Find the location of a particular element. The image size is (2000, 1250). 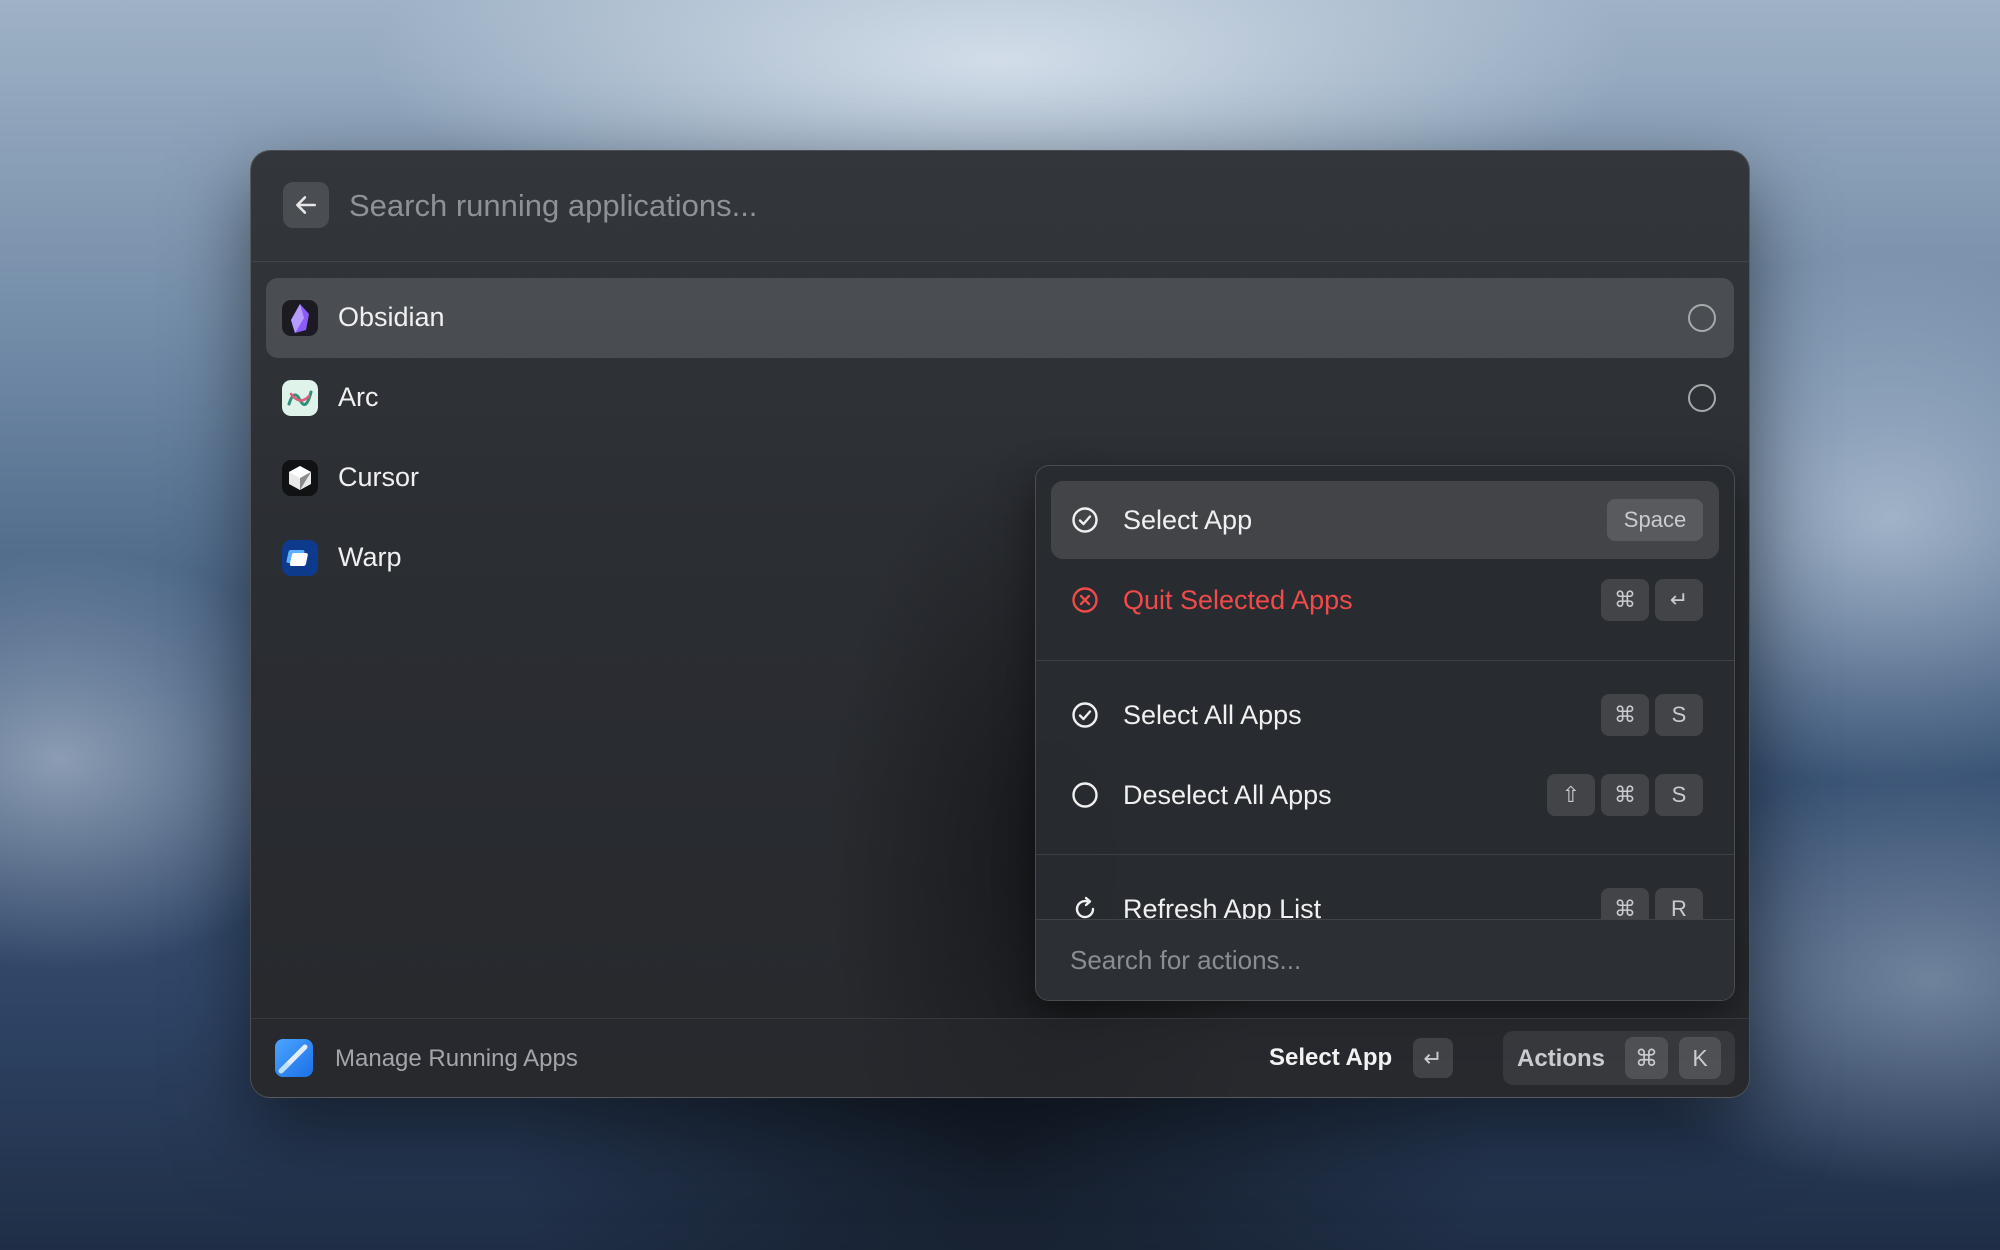

actions-search-input is located at coordinates (1380, 960).